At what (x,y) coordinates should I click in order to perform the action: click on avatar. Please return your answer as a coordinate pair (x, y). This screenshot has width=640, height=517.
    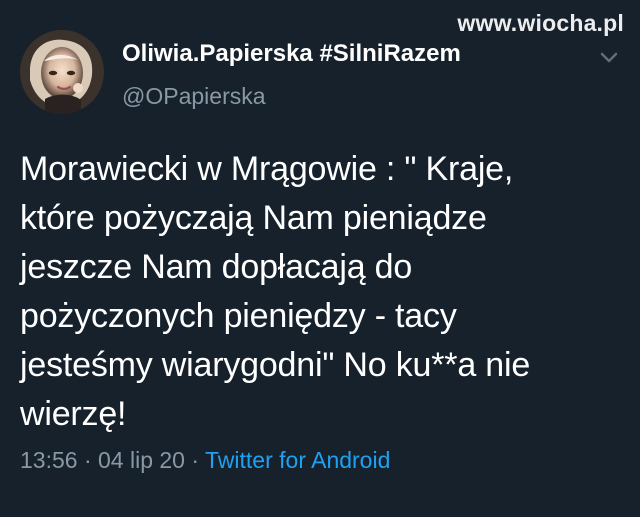
    Looking at the image, I should click on (62, 72).